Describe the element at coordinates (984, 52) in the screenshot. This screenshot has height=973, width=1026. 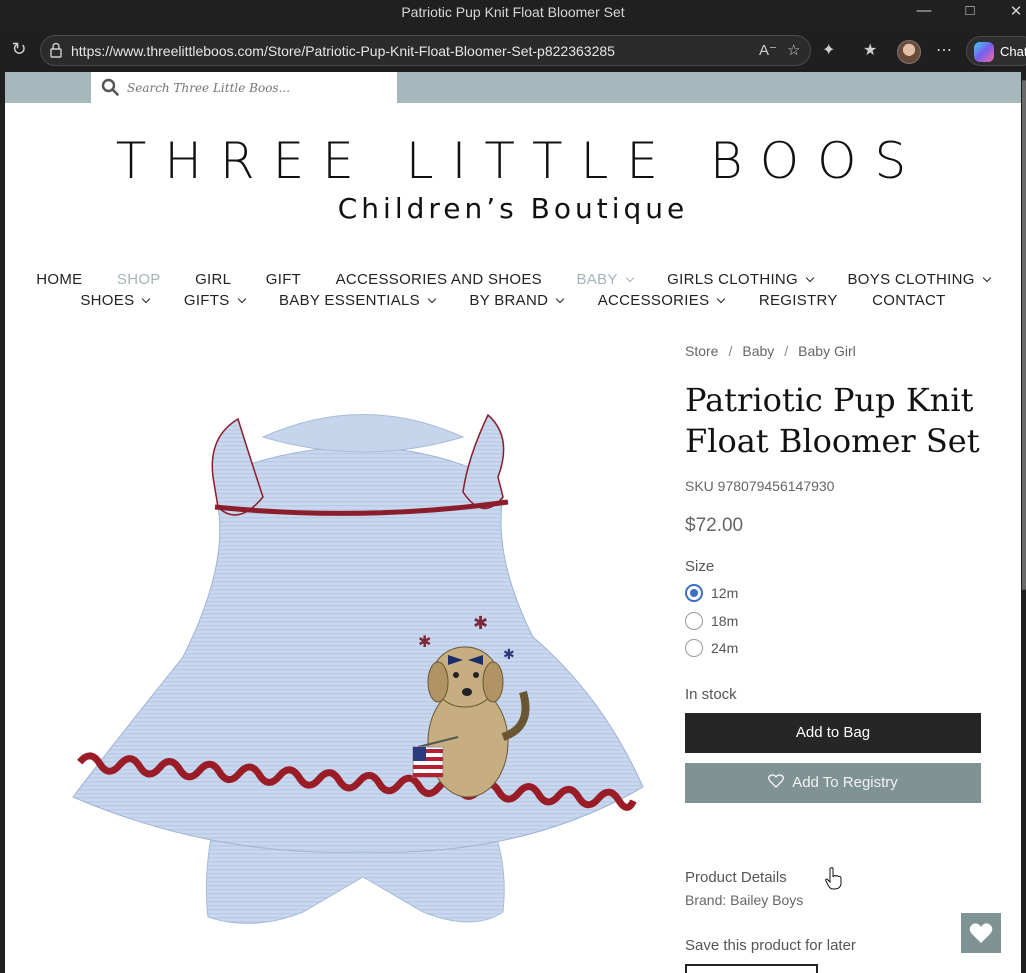
I see `copilot-icon` at that location.